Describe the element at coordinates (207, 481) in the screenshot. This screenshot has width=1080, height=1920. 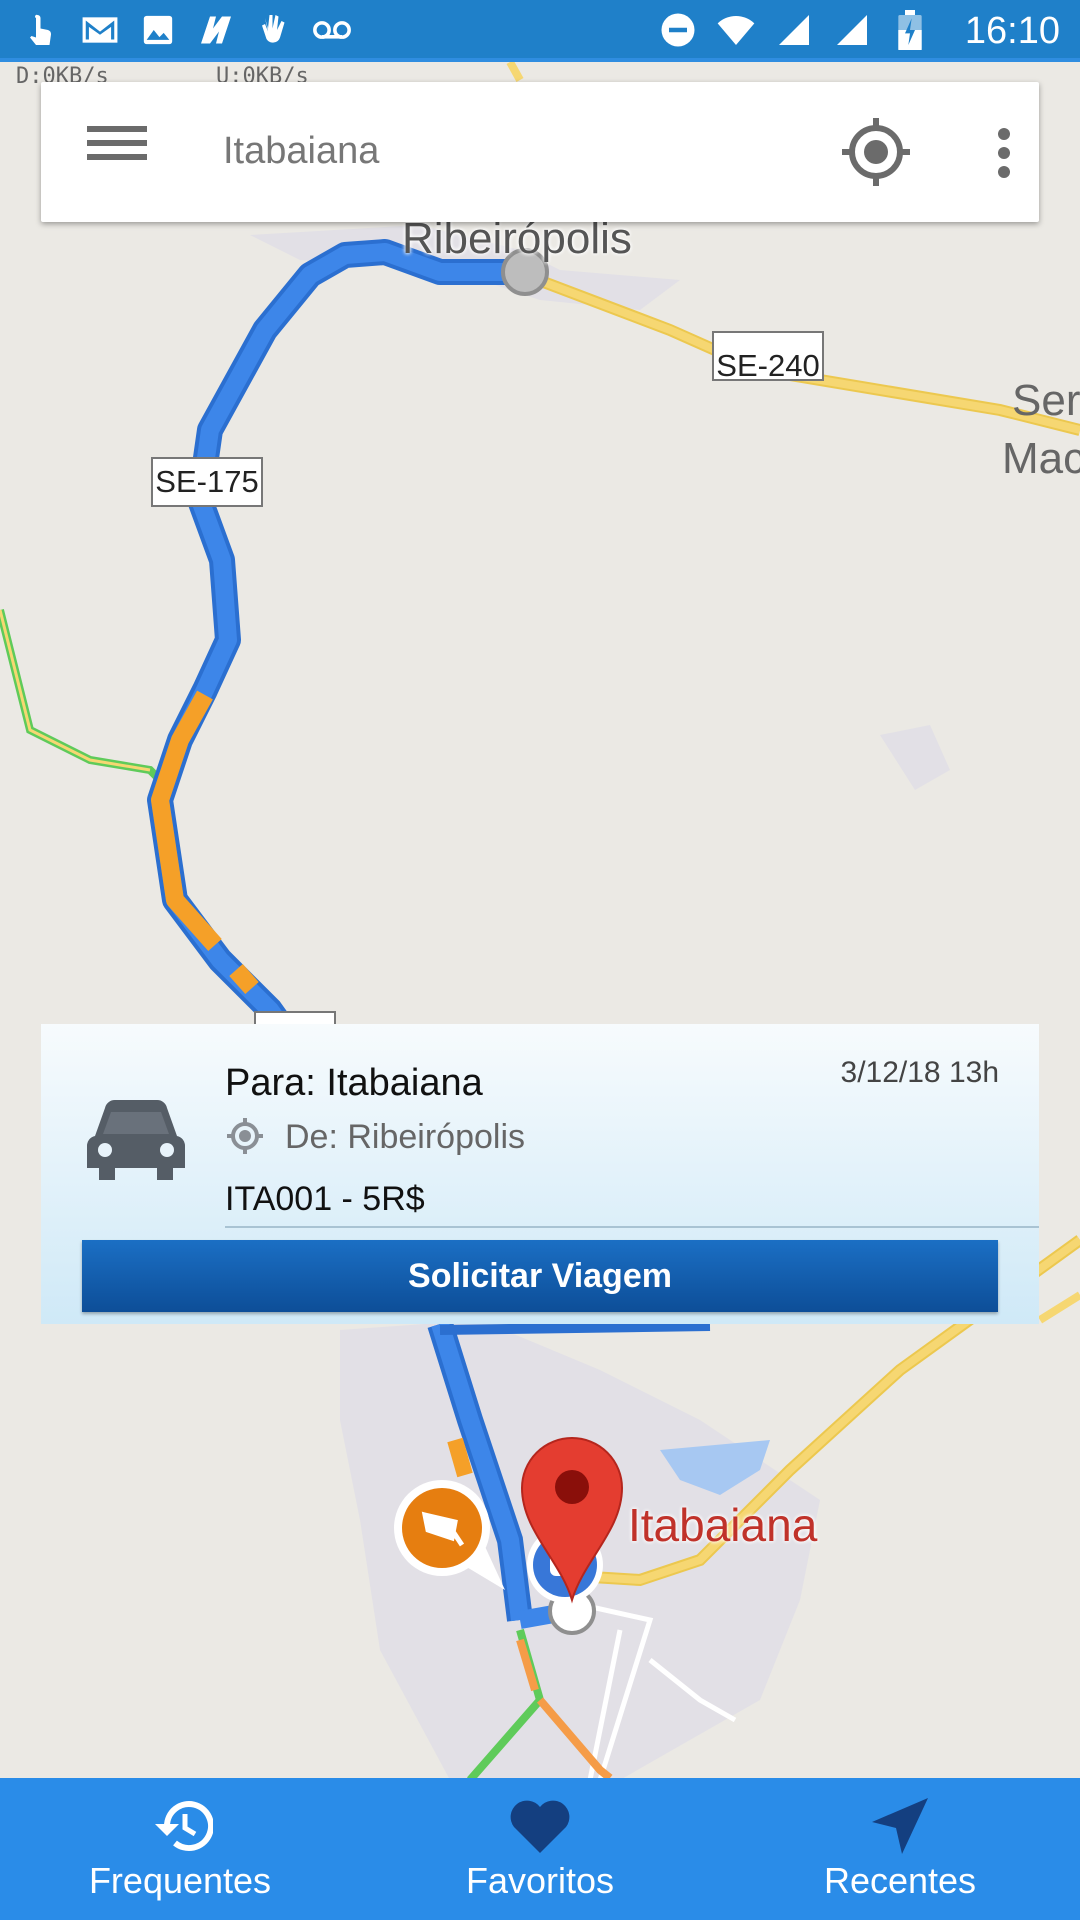
I see `road-shield-se175: SE-175` at that location.